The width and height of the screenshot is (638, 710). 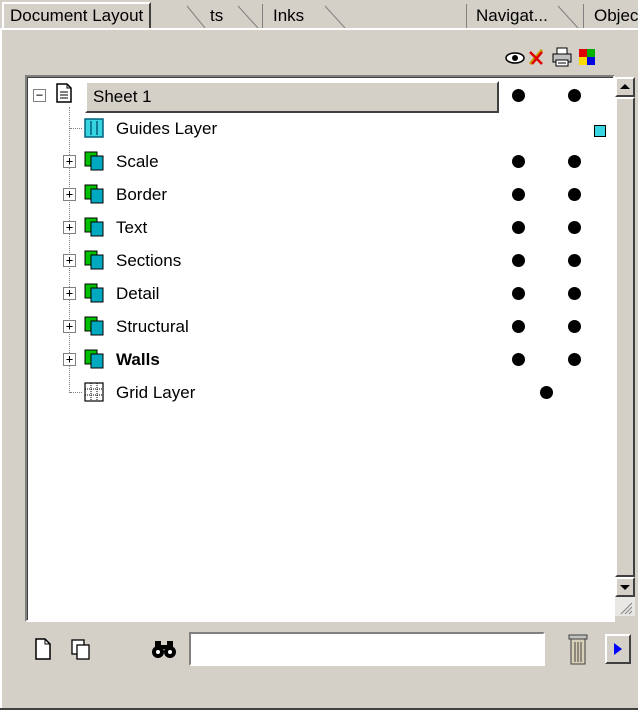 I want to click on resize-grip-icon, so click(x=625, y=607).